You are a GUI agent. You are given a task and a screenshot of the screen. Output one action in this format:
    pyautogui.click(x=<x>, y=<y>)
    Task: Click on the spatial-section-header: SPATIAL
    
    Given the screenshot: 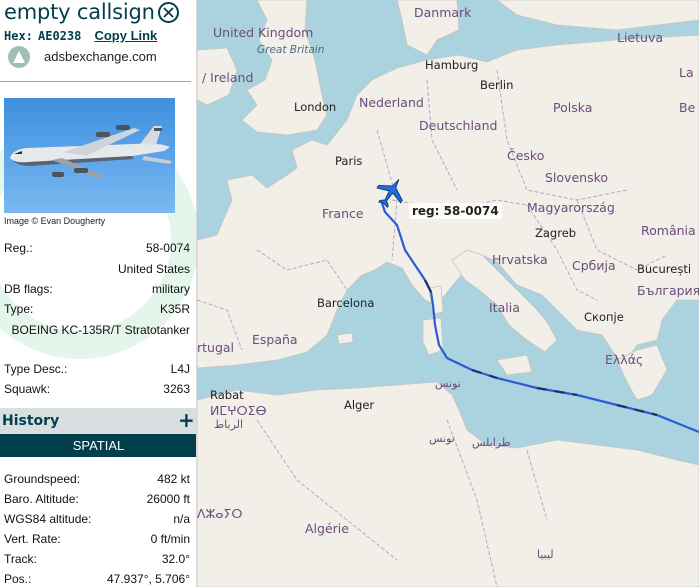 What is the action you would take?
    pyautogui.click(x=98, y=445)
    